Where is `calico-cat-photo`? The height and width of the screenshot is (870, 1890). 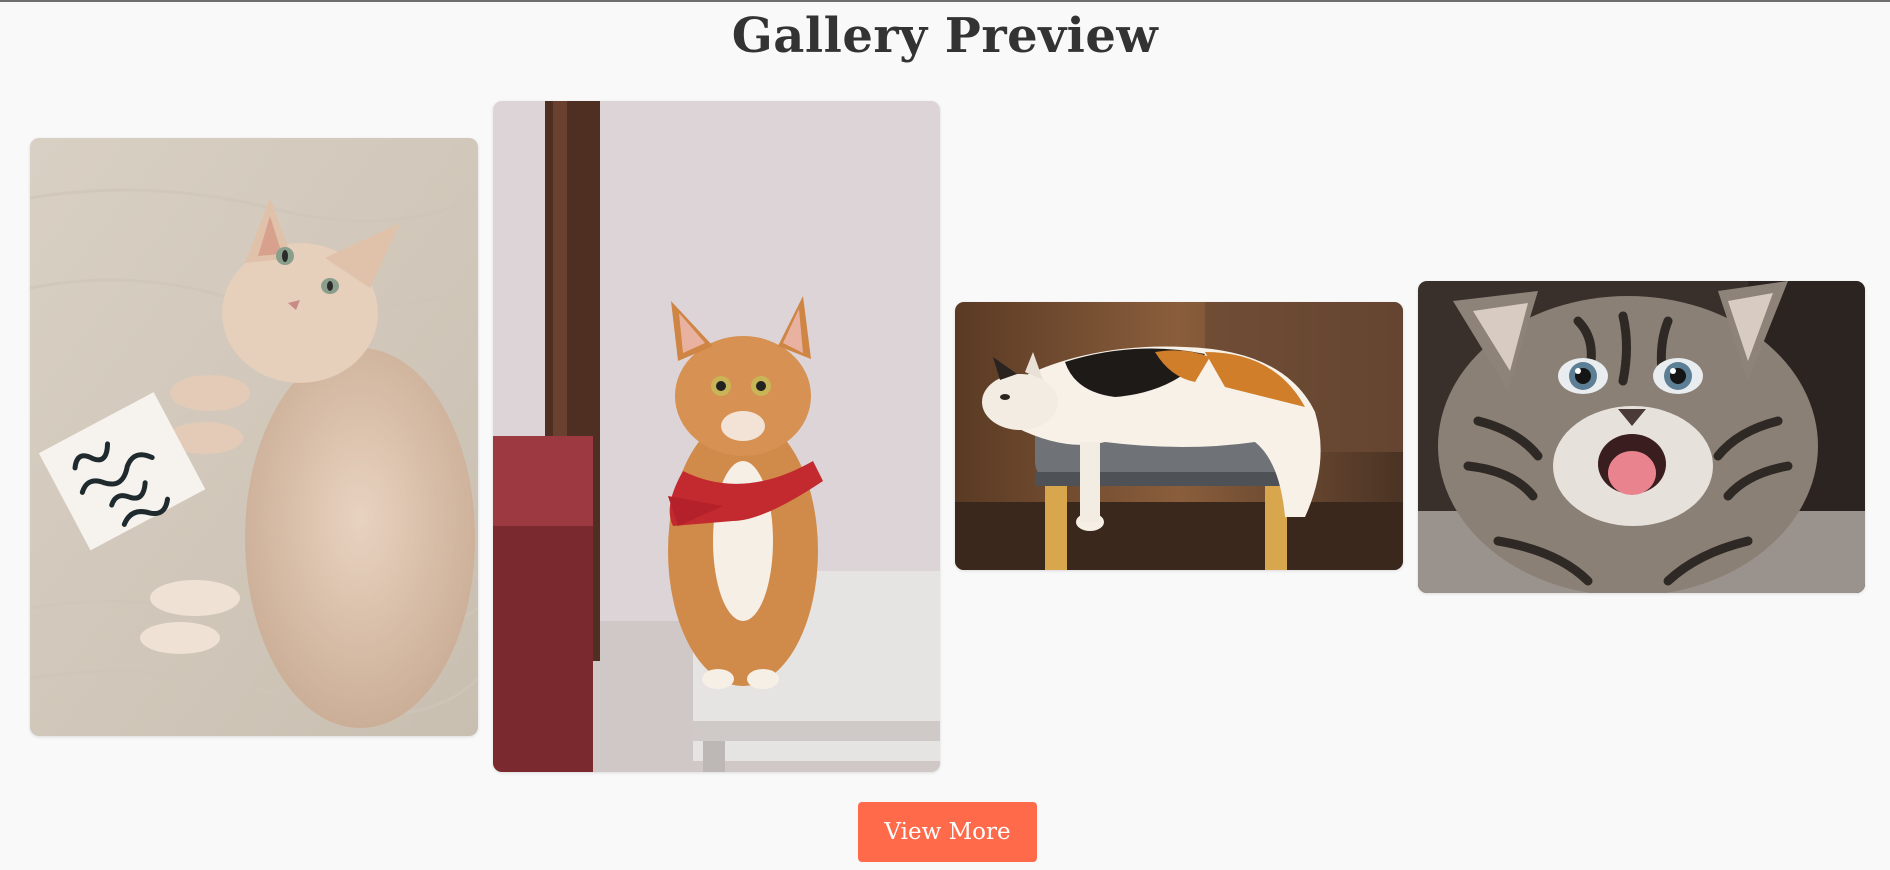
calico-cat-photo is located at coordinates (1179, 436).